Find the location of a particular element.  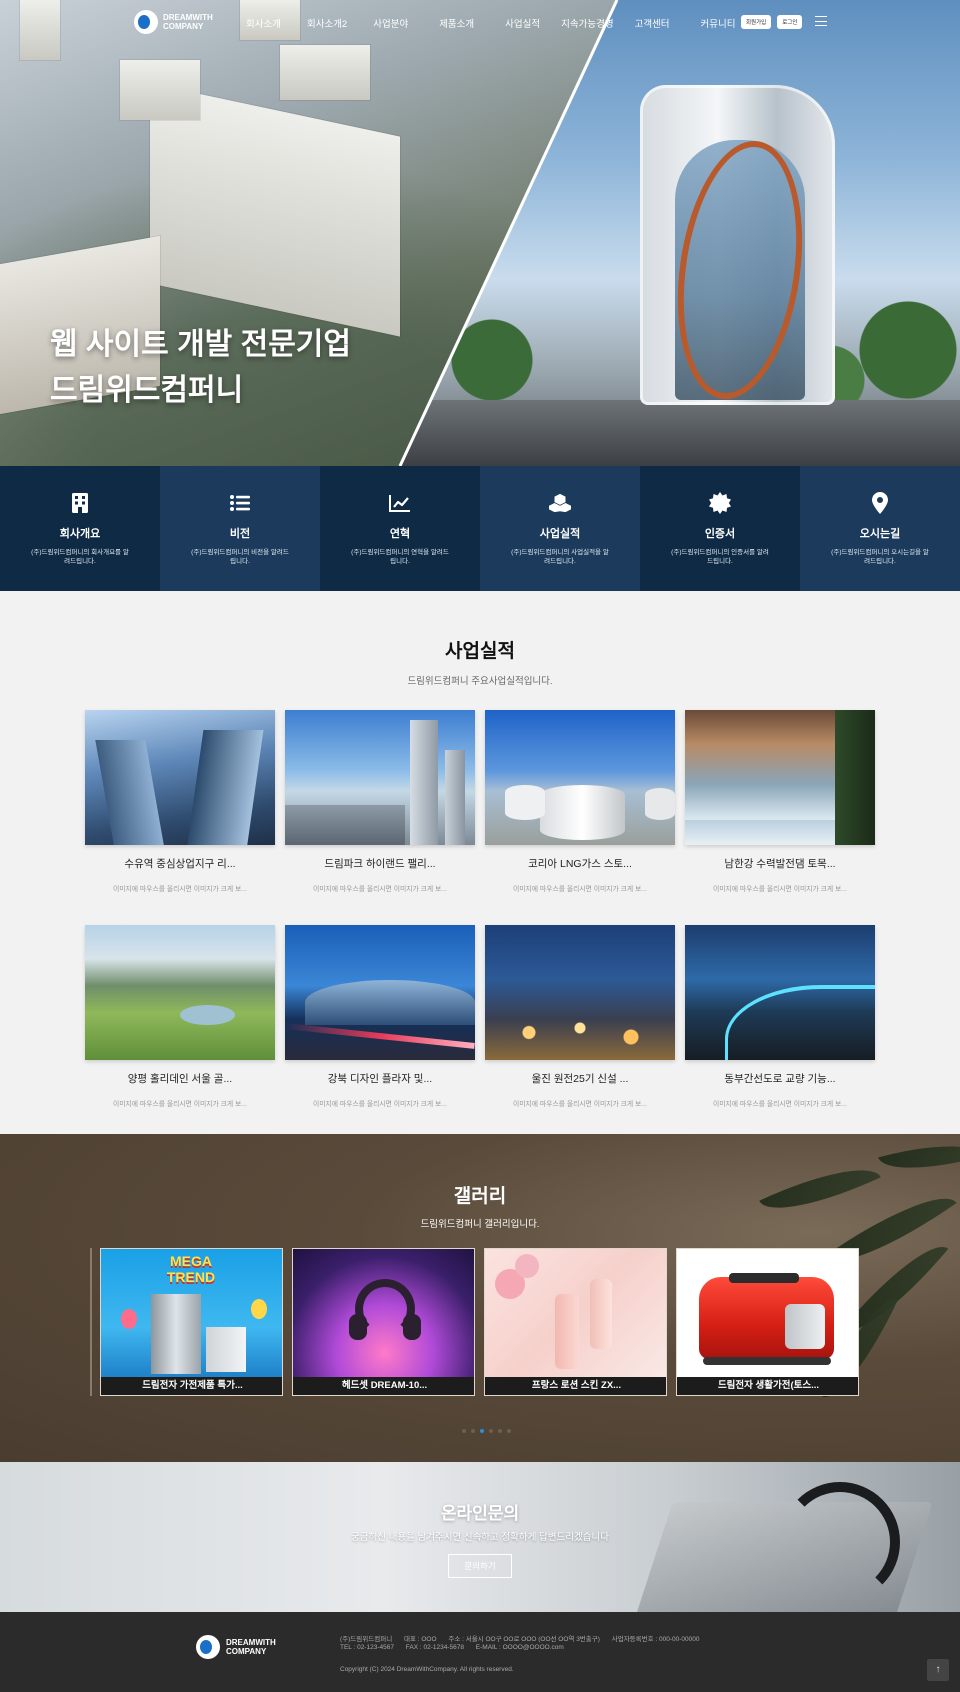

menu-item-projects: 사업실적 is located at coordinates (522, 23).